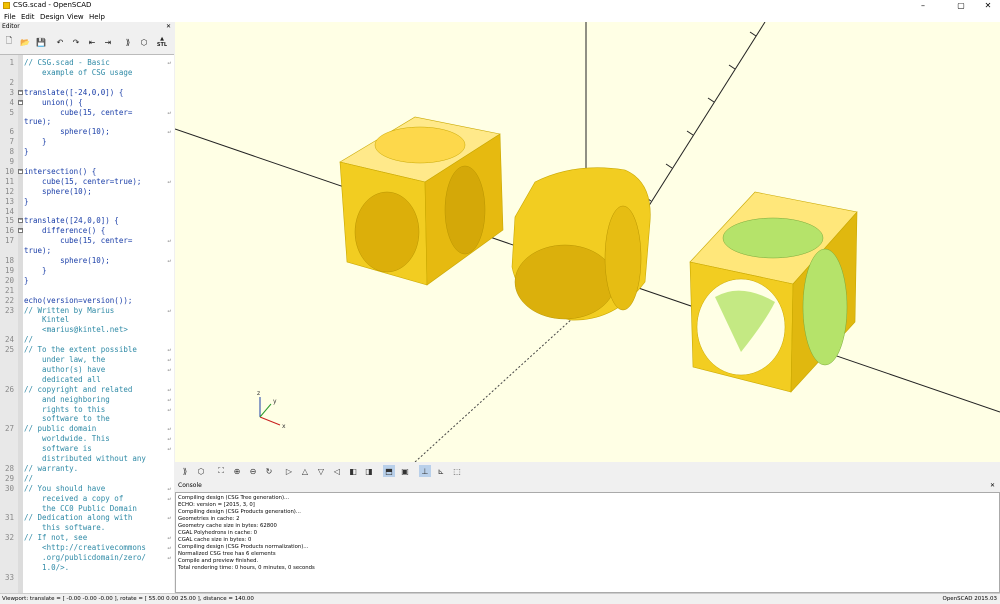  I want to click on code-line: 27 // public domain ↵, so click(87, 429).